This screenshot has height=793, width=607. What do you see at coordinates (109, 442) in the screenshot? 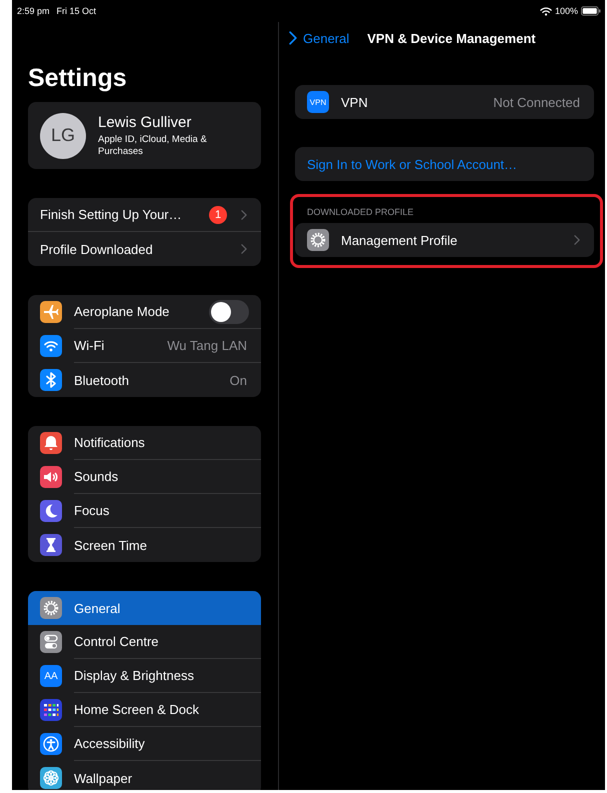
I see `row-label: Notifications` at bounding box center [109, 442].